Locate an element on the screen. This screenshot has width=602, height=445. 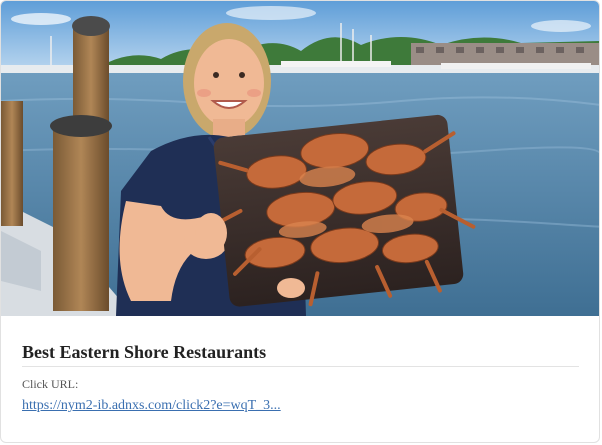
click-url-label: Click URL: is located at coordinates (50, 384).